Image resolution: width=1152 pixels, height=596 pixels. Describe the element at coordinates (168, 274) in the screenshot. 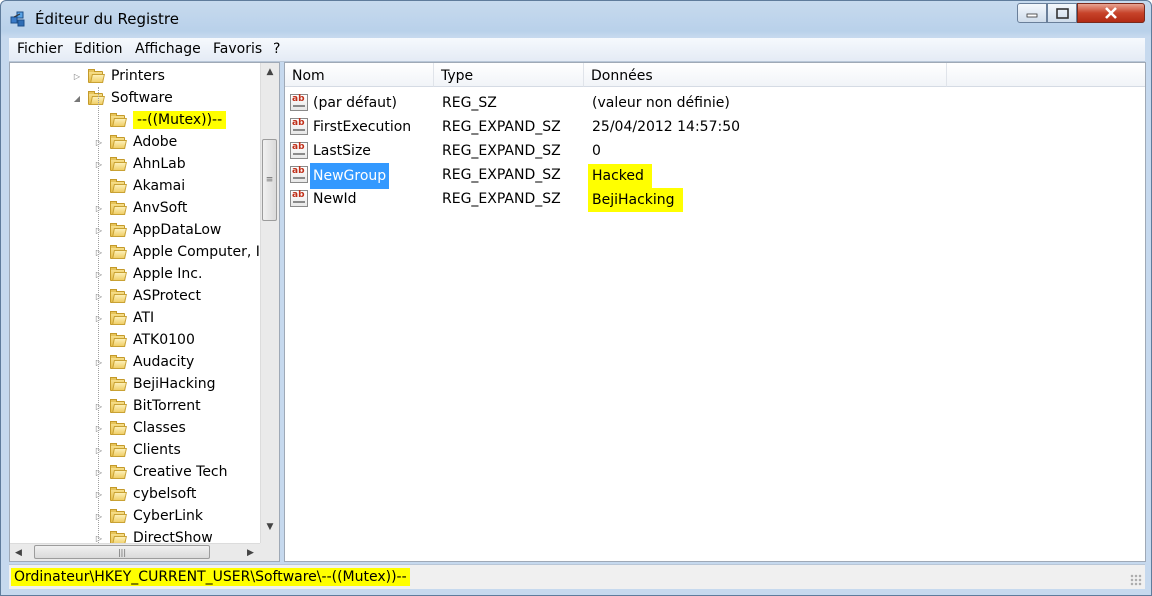

I see `tree-item-label: Apple Inc.` at that location.